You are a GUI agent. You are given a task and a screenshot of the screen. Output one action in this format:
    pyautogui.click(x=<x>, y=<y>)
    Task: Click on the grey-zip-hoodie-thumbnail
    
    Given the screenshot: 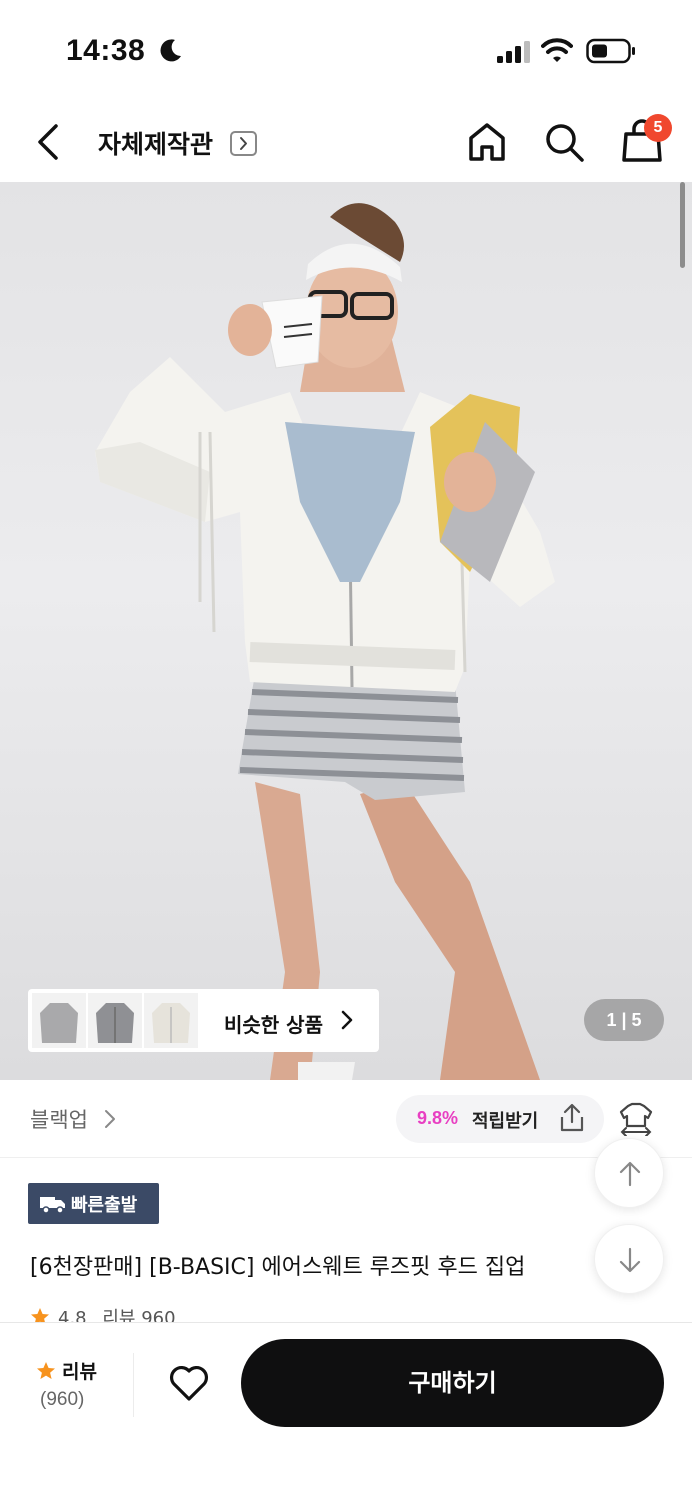 What is the action you would take?
    pyautogui.click(x=115, y=1020)
    